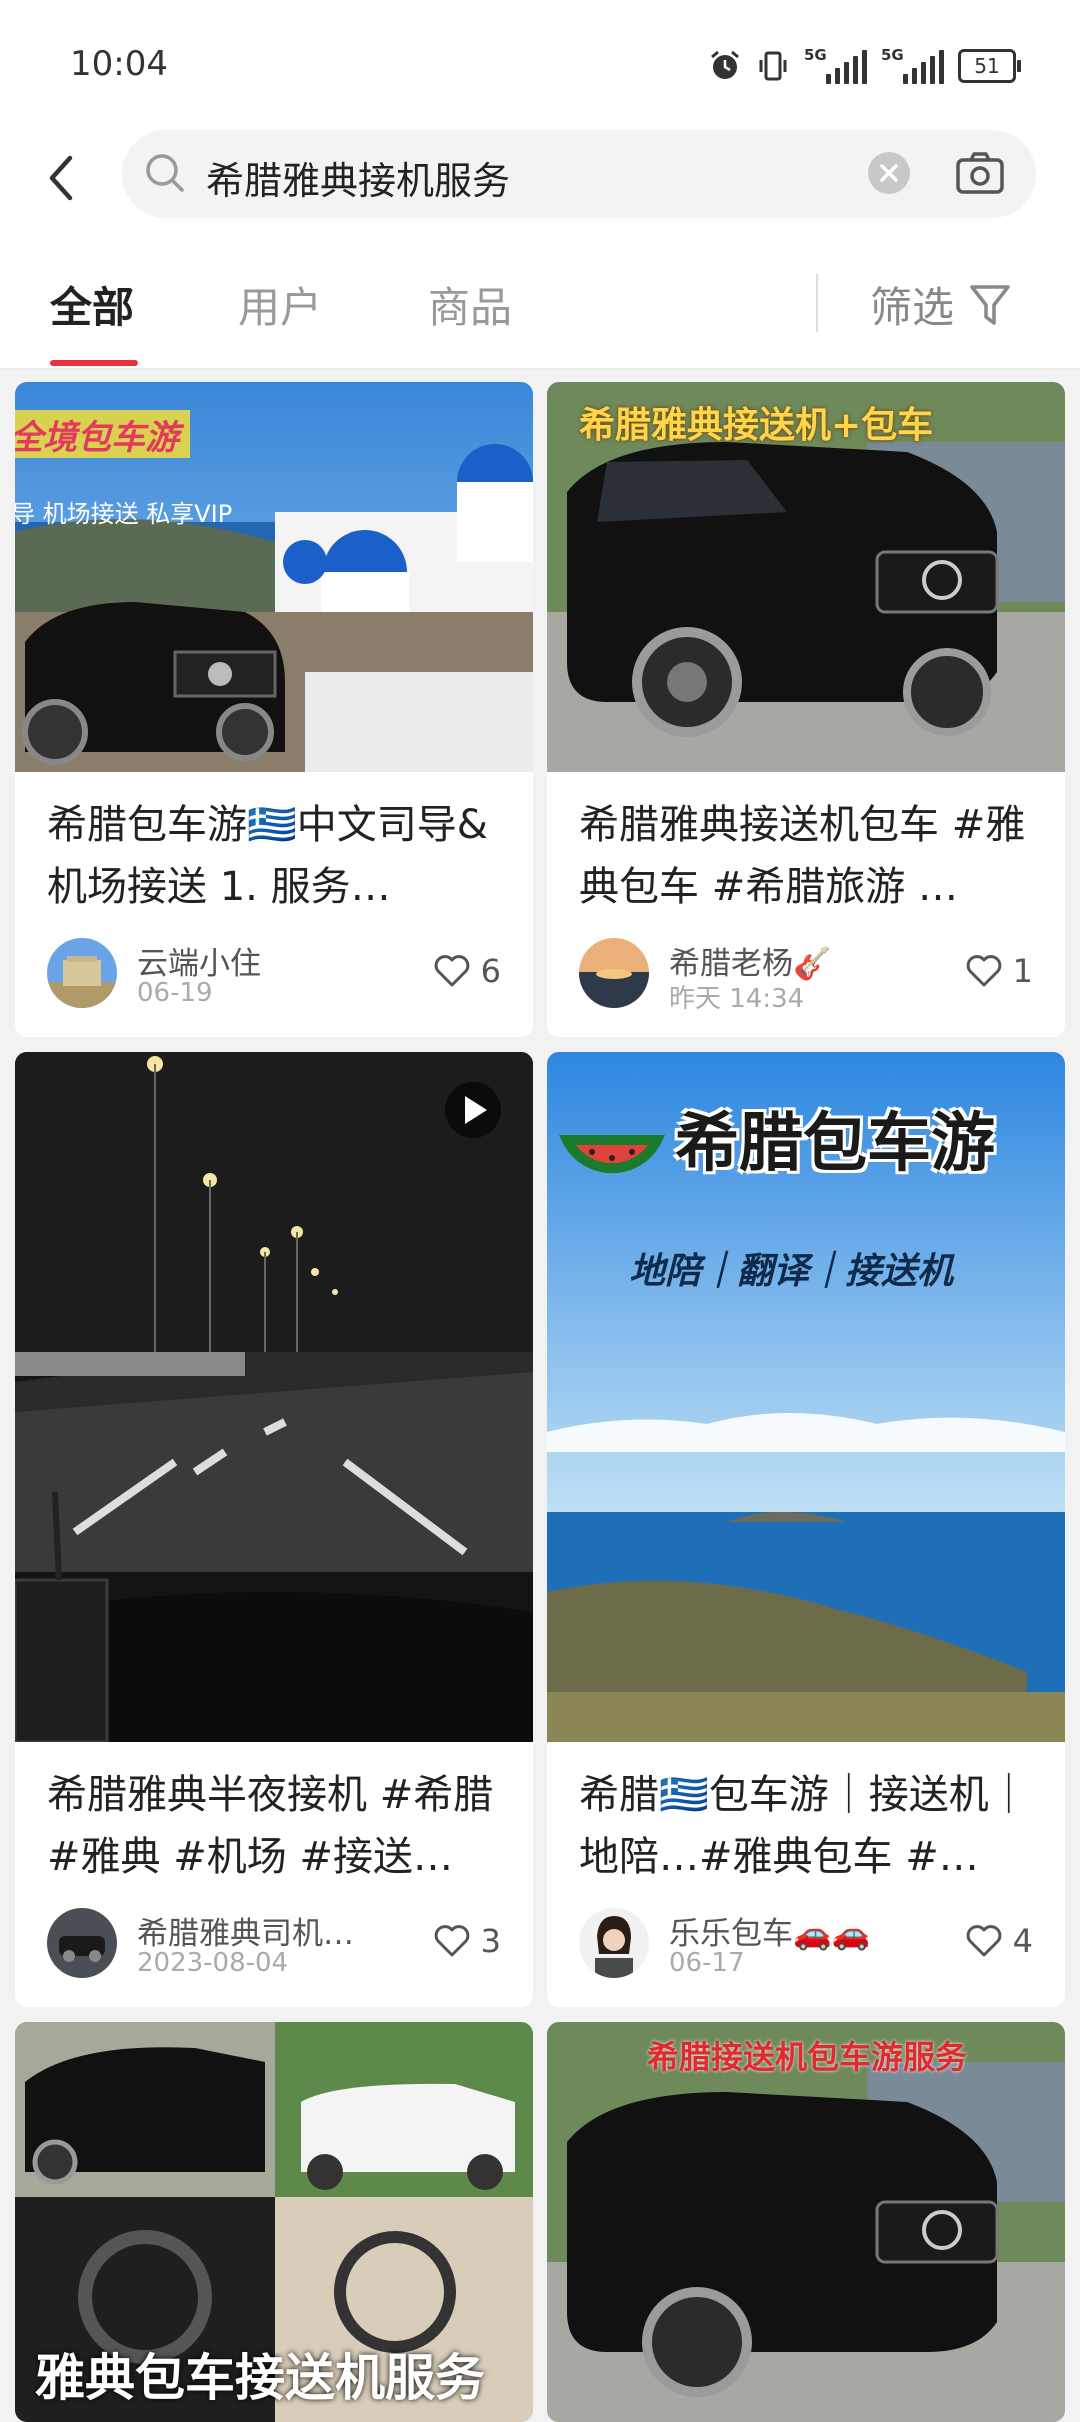  What do you see at coordinates (707, 1963) in the screenshot?
I see `post-date: 06-17` at bounding box center [707, 1963].